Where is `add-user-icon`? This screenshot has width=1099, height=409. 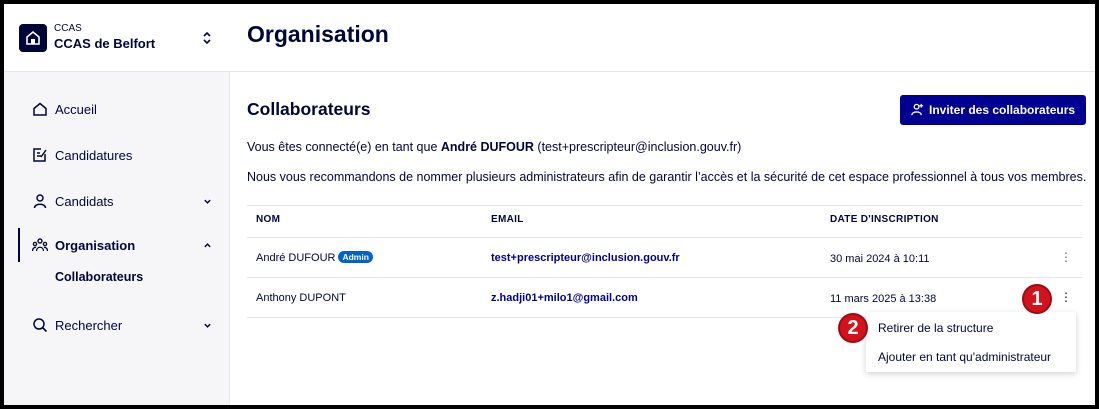 add-user-icon is located at coordinates (917, 109).